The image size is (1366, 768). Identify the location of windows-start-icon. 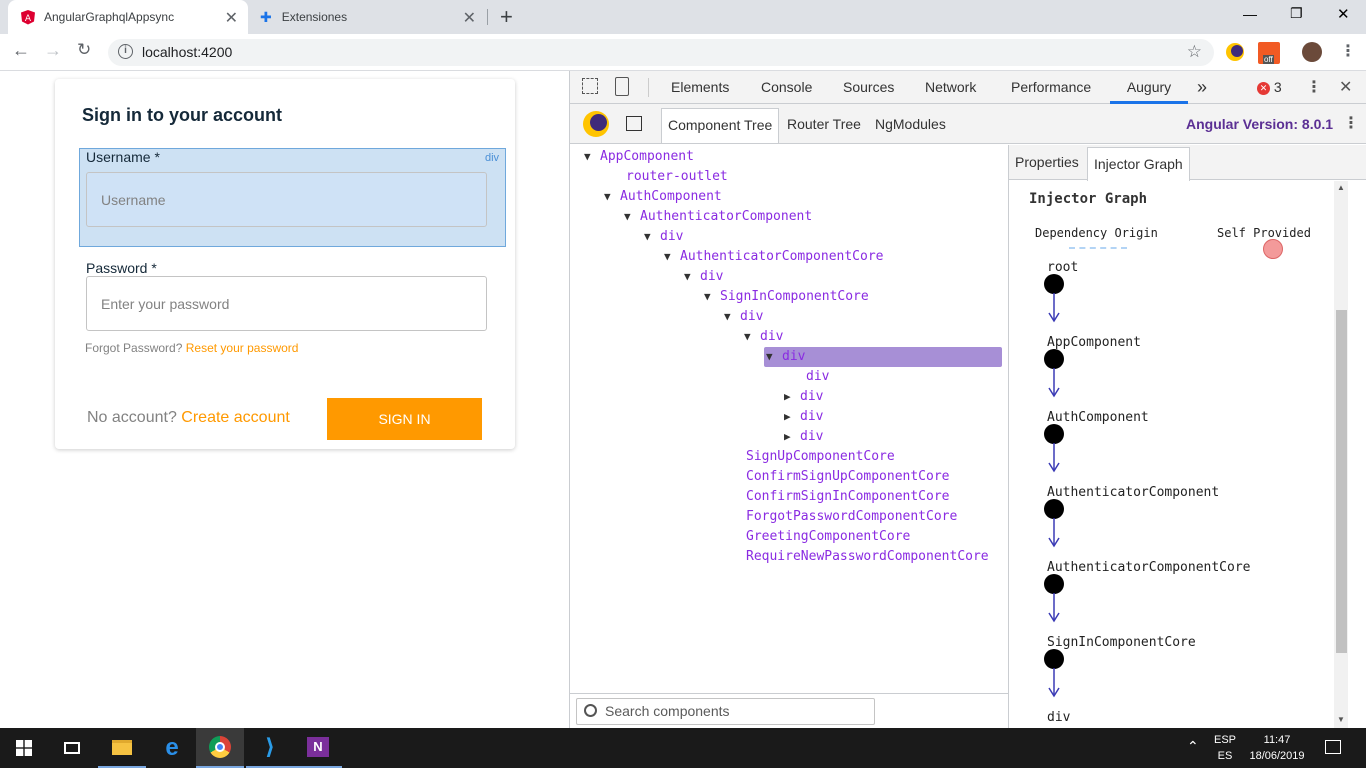
(24, 748).